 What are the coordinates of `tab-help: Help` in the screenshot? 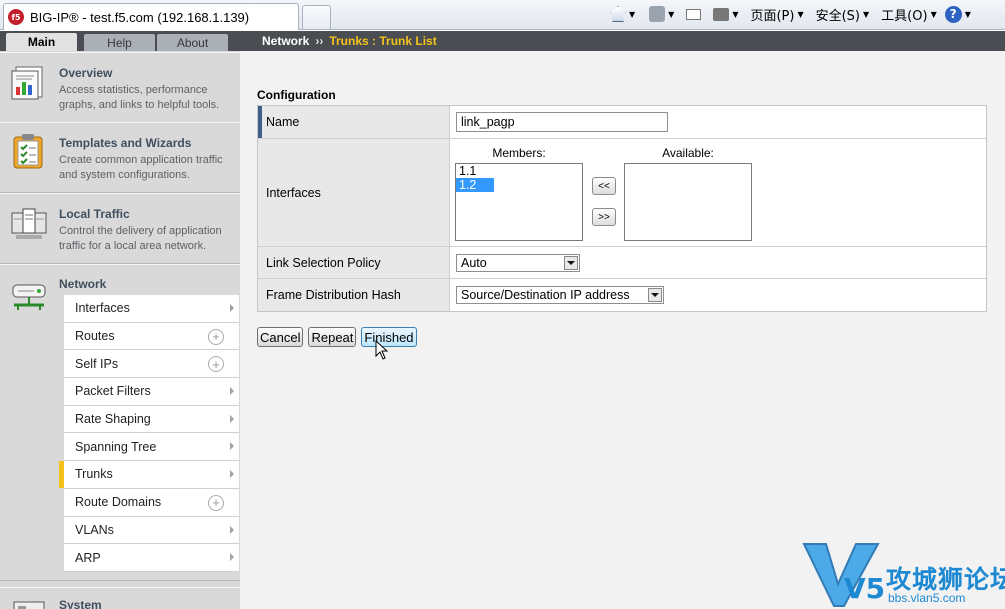 It's located at (119, 42).